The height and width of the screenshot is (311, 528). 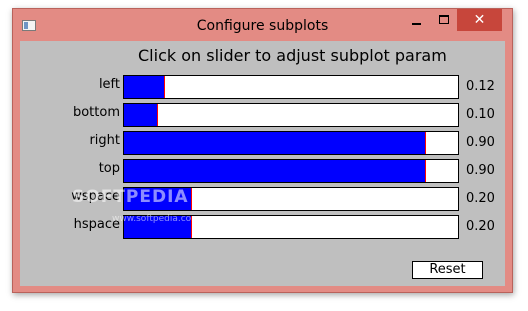 I want to click on reset-button: Reset, so click(x=447, y=270).